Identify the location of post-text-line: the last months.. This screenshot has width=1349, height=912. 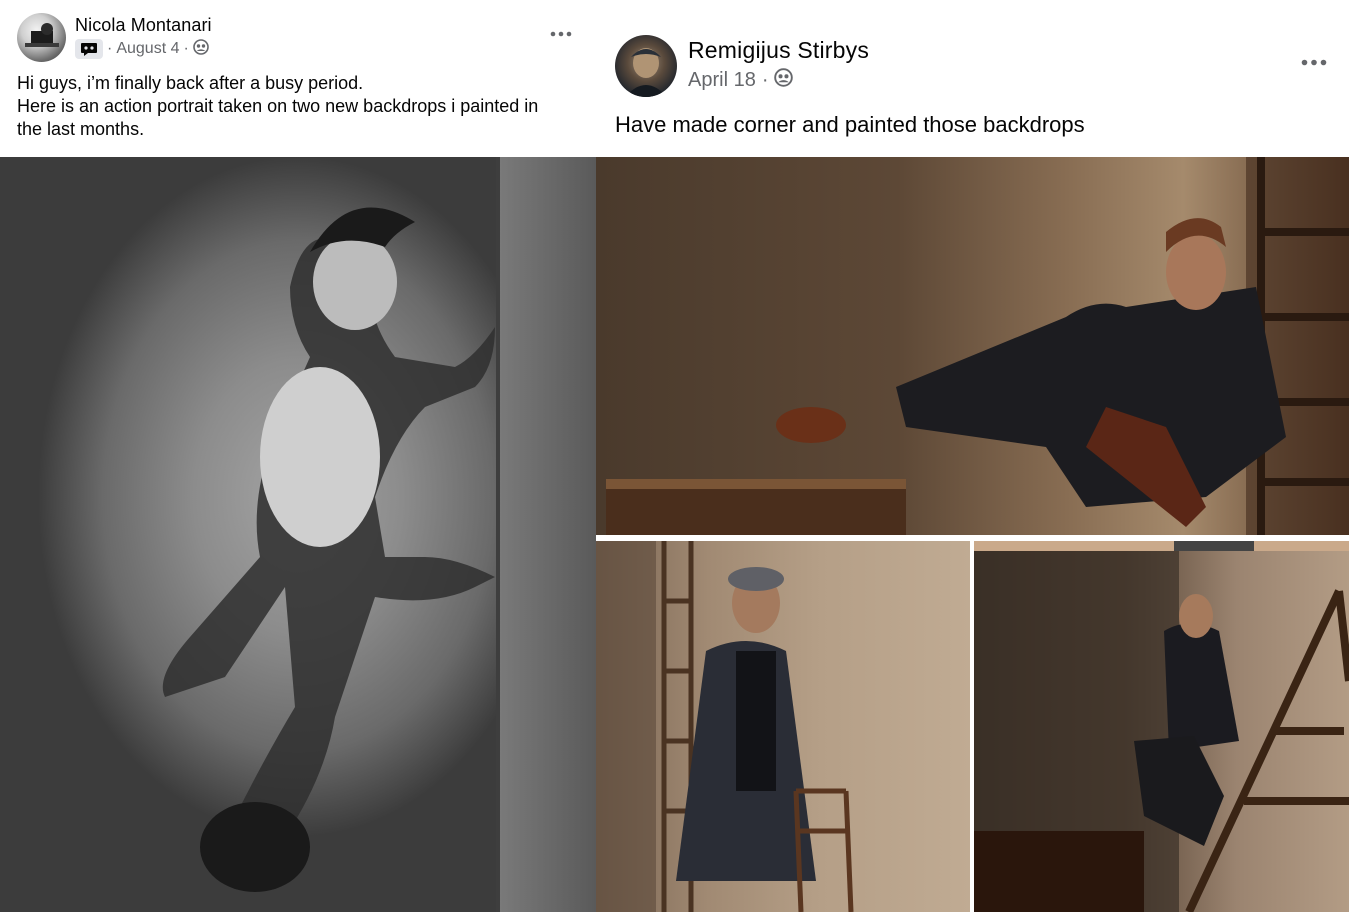
(81, 129).